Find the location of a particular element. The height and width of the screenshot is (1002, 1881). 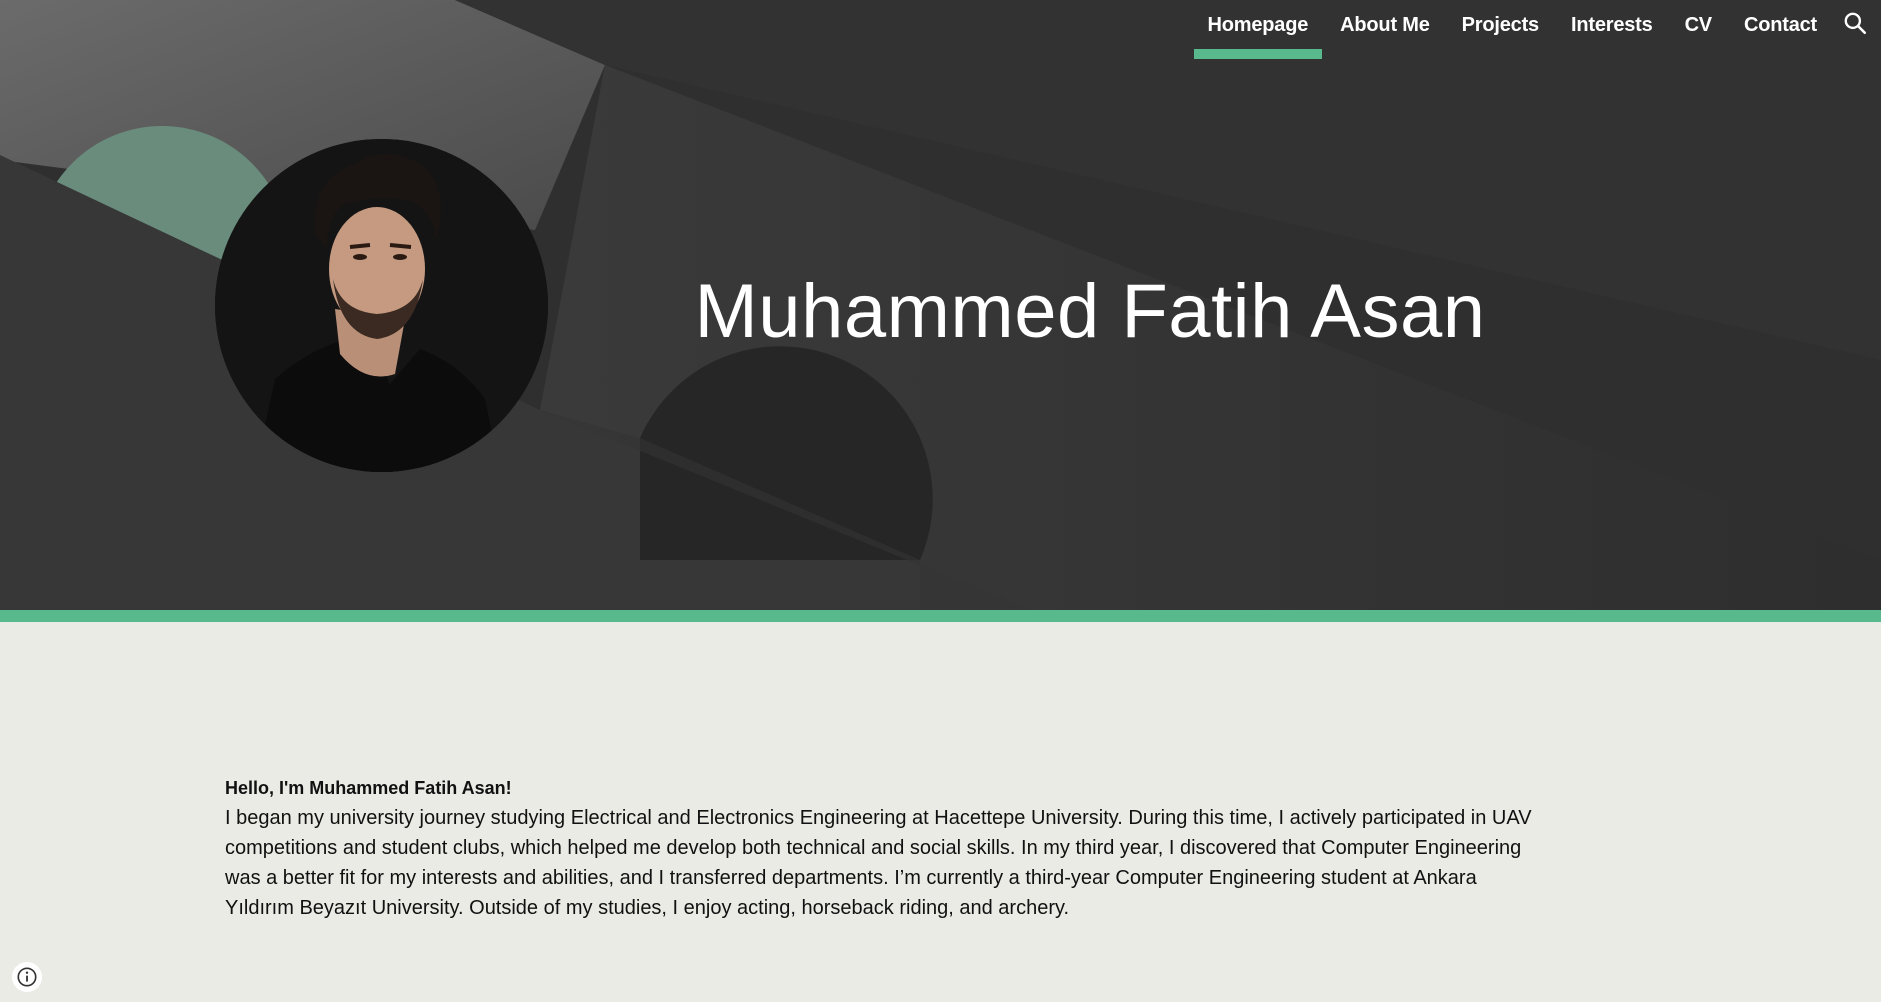

site-info-button is located at coordinates (27, 977).